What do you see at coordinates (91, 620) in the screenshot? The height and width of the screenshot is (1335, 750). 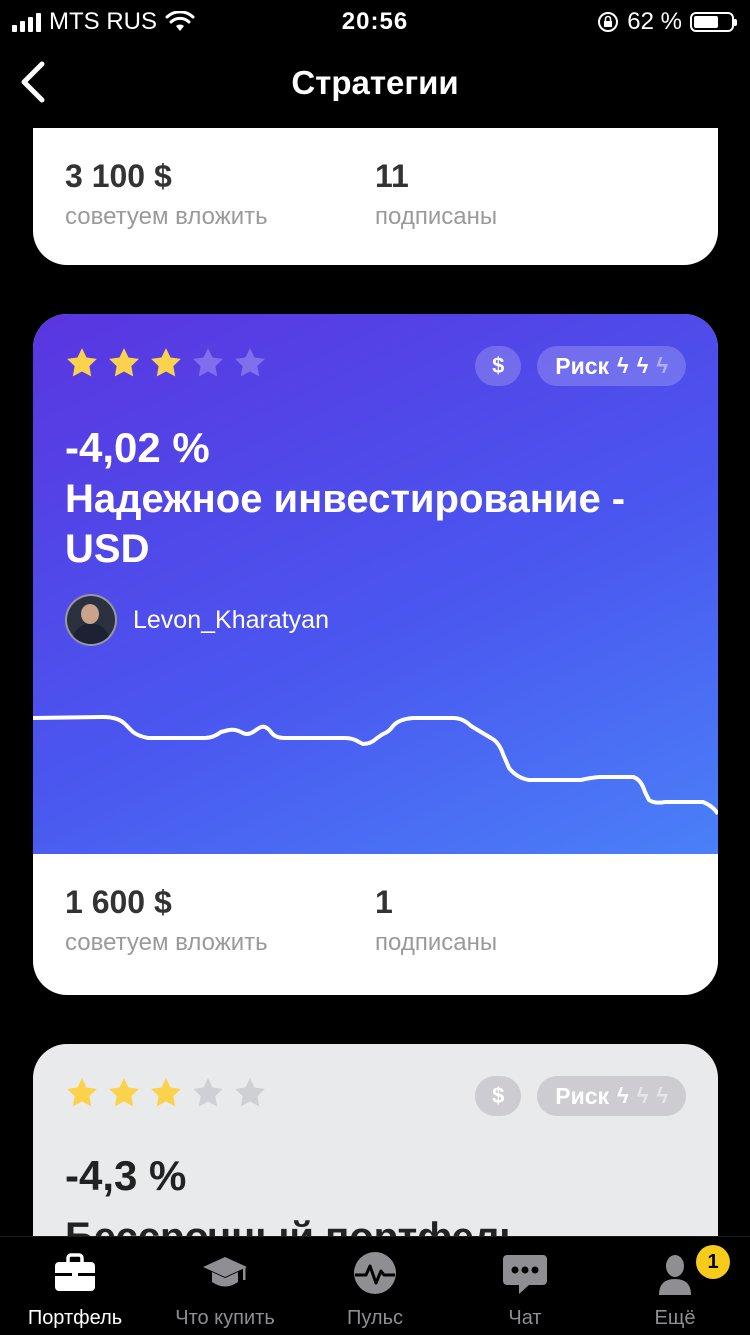 I see `avatar` at bounding box center [91, 620].